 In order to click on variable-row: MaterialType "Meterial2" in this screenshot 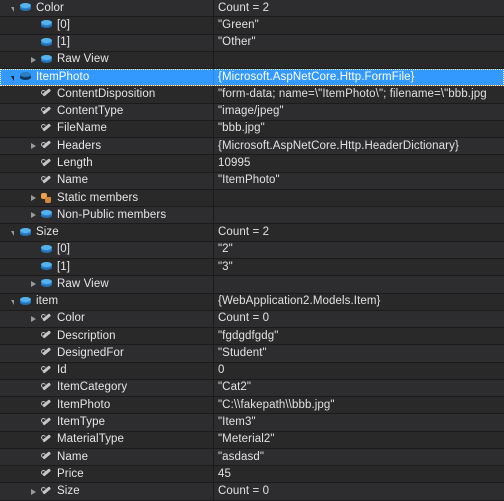, I will do `click(252, 440)`.